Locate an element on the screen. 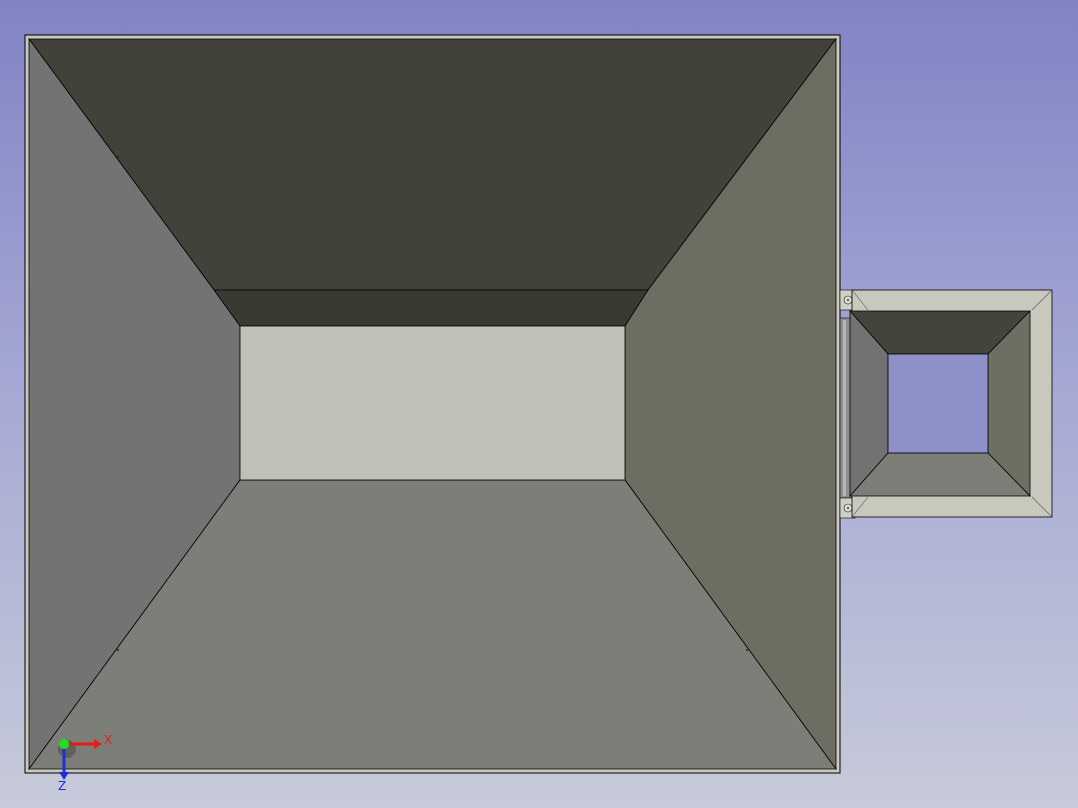 The image size is (1078, 808). side-duct-model is located at coordinates (946, 404).